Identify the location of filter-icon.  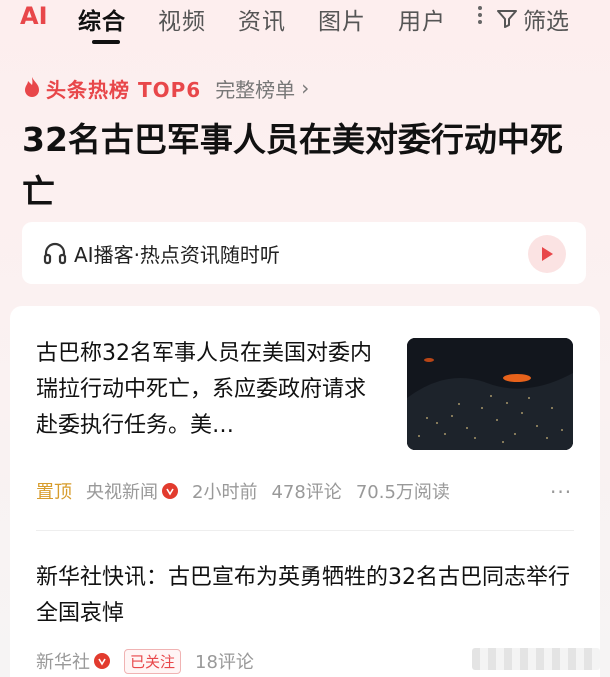
(507, 19).